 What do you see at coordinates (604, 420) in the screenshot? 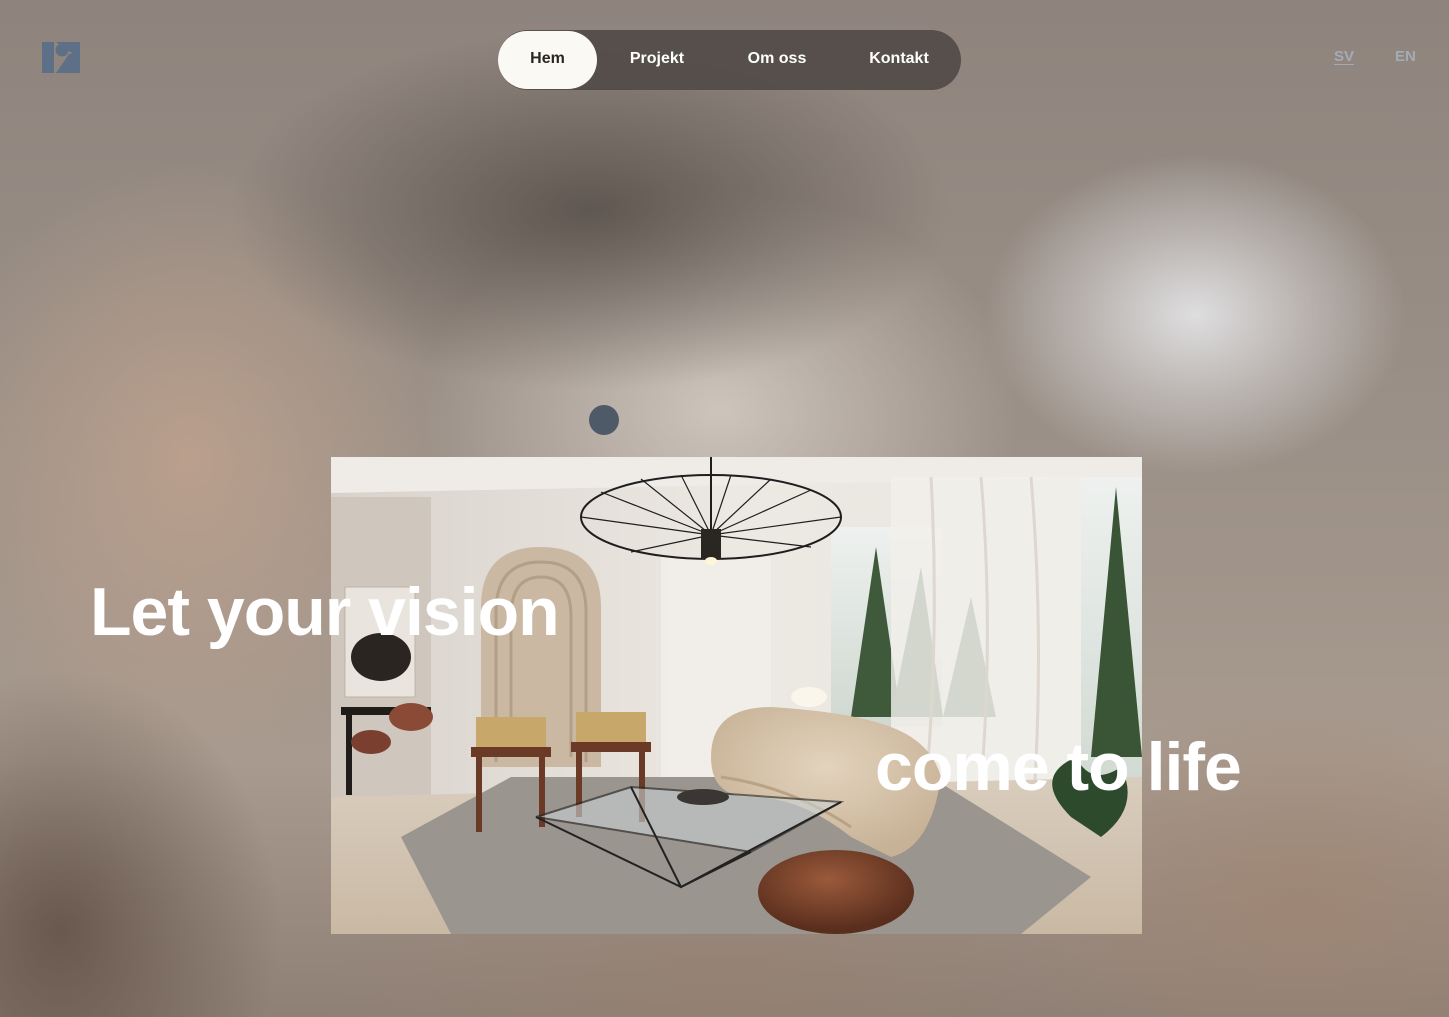
I see `cursor-dot-icon` at bounding box center [604, 420].